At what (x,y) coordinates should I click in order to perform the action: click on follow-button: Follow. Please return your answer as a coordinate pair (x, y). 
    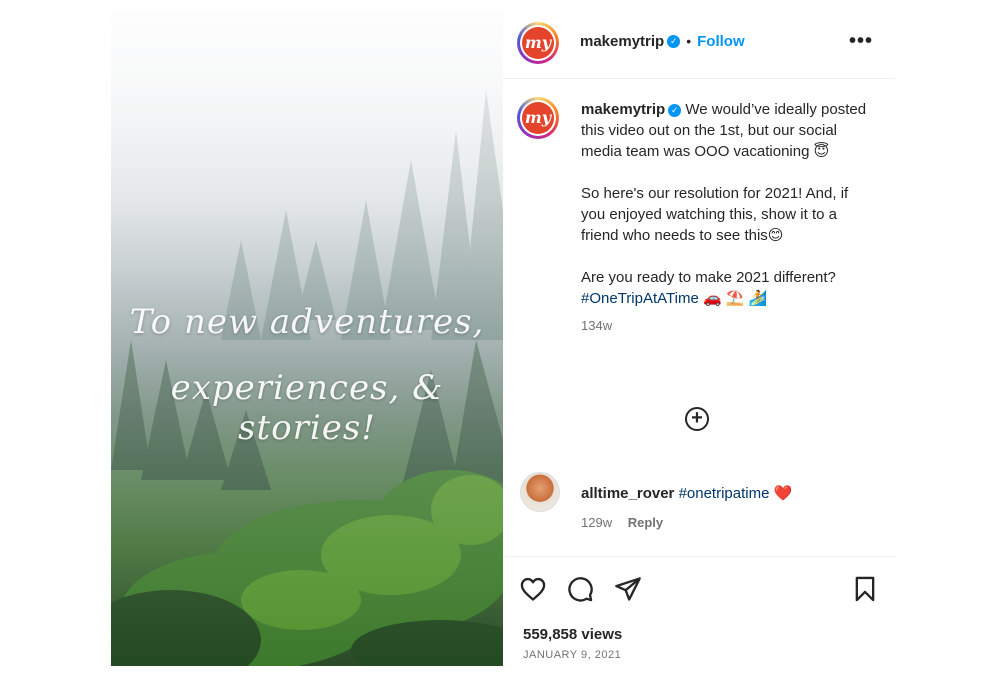
    Looking at the image, I should click on (721, 41).